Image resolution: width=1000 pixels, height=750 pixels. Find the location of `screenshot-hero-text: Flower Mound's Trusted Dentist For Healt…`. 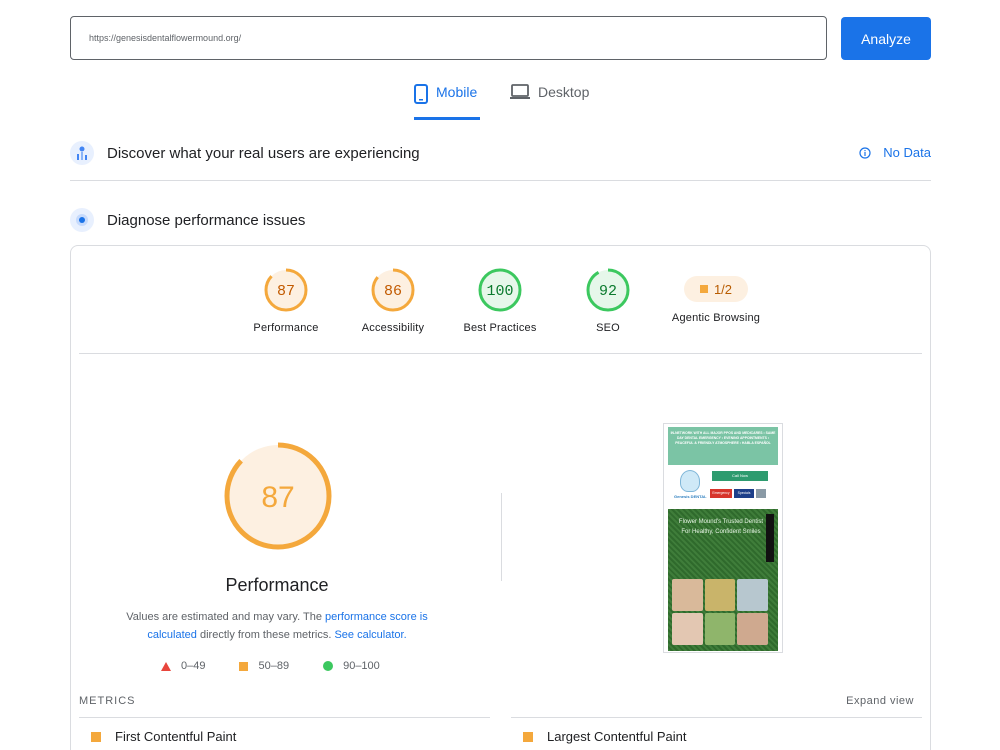

screenshot-hero-text: Flower Mound's Trusted Dentist For Healt… is located at coordinates (721, 527).